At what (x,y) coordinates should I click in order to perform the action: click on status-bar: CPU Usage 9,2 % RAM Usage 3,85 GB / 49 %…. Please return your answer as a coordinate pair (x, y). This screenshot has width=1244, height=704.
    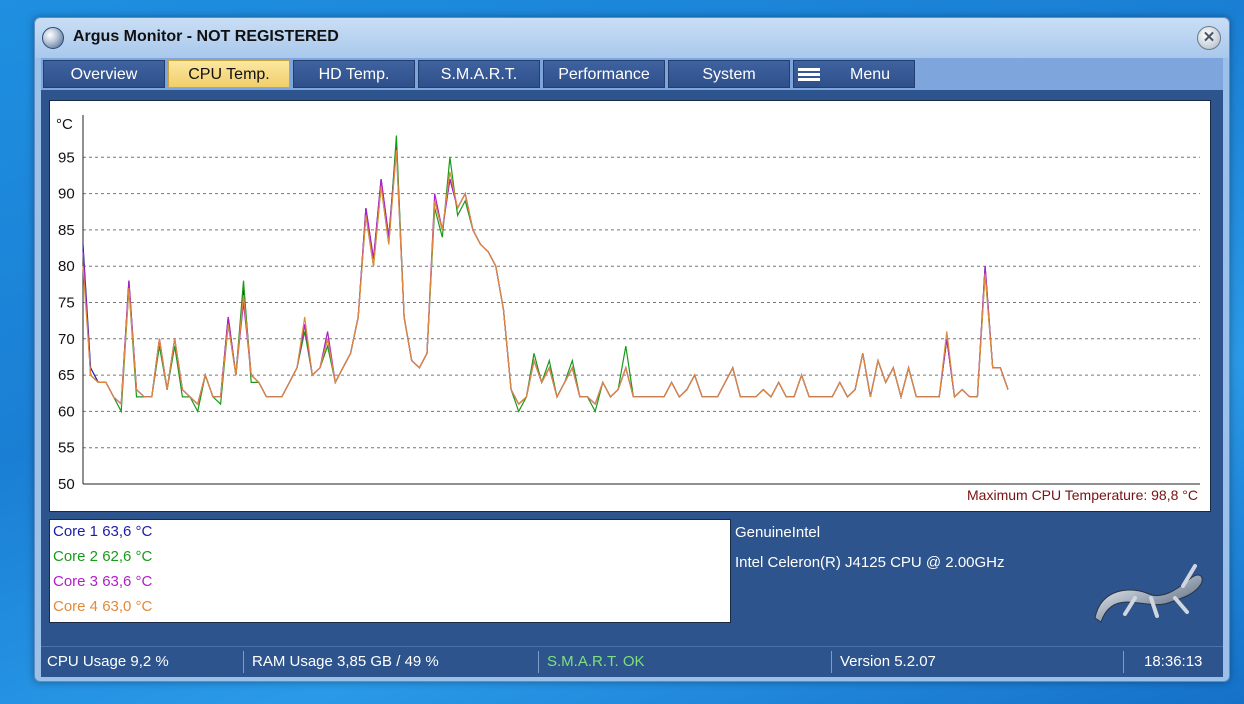
    Looking at the image, I should click on (632, 661).